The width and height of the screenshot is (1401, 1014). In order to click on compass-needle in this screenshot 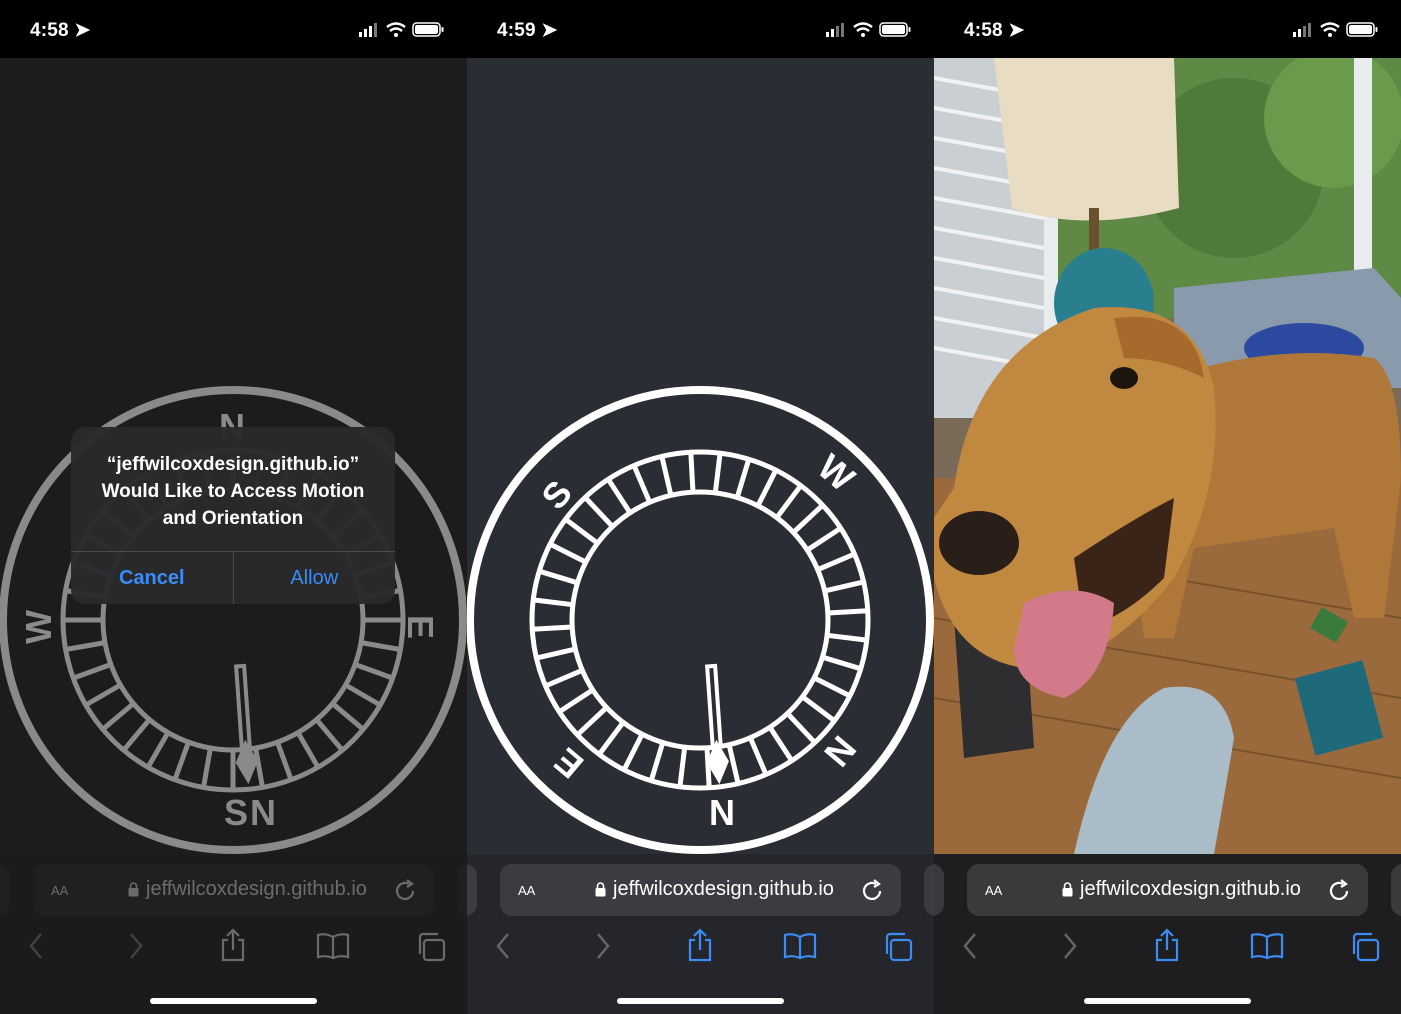, I will do `click(717, 724)`.